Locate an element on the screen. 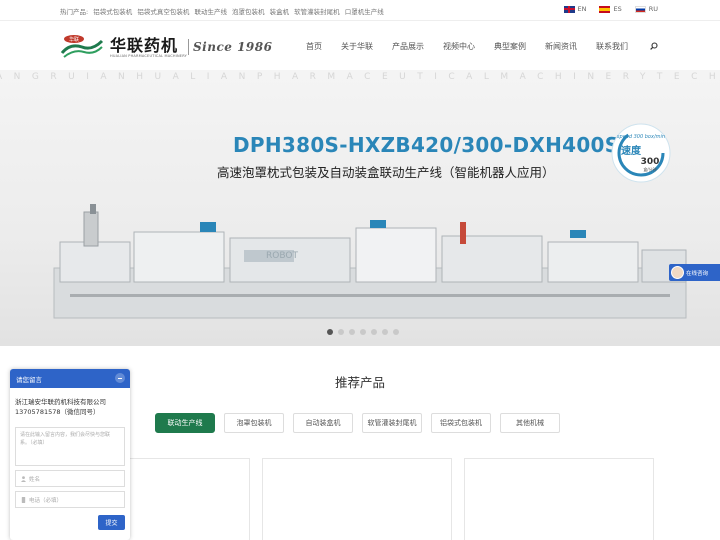 This screenshot has height=540, width=720. message-title: 请您留言 is located at coordinates (29, 379).